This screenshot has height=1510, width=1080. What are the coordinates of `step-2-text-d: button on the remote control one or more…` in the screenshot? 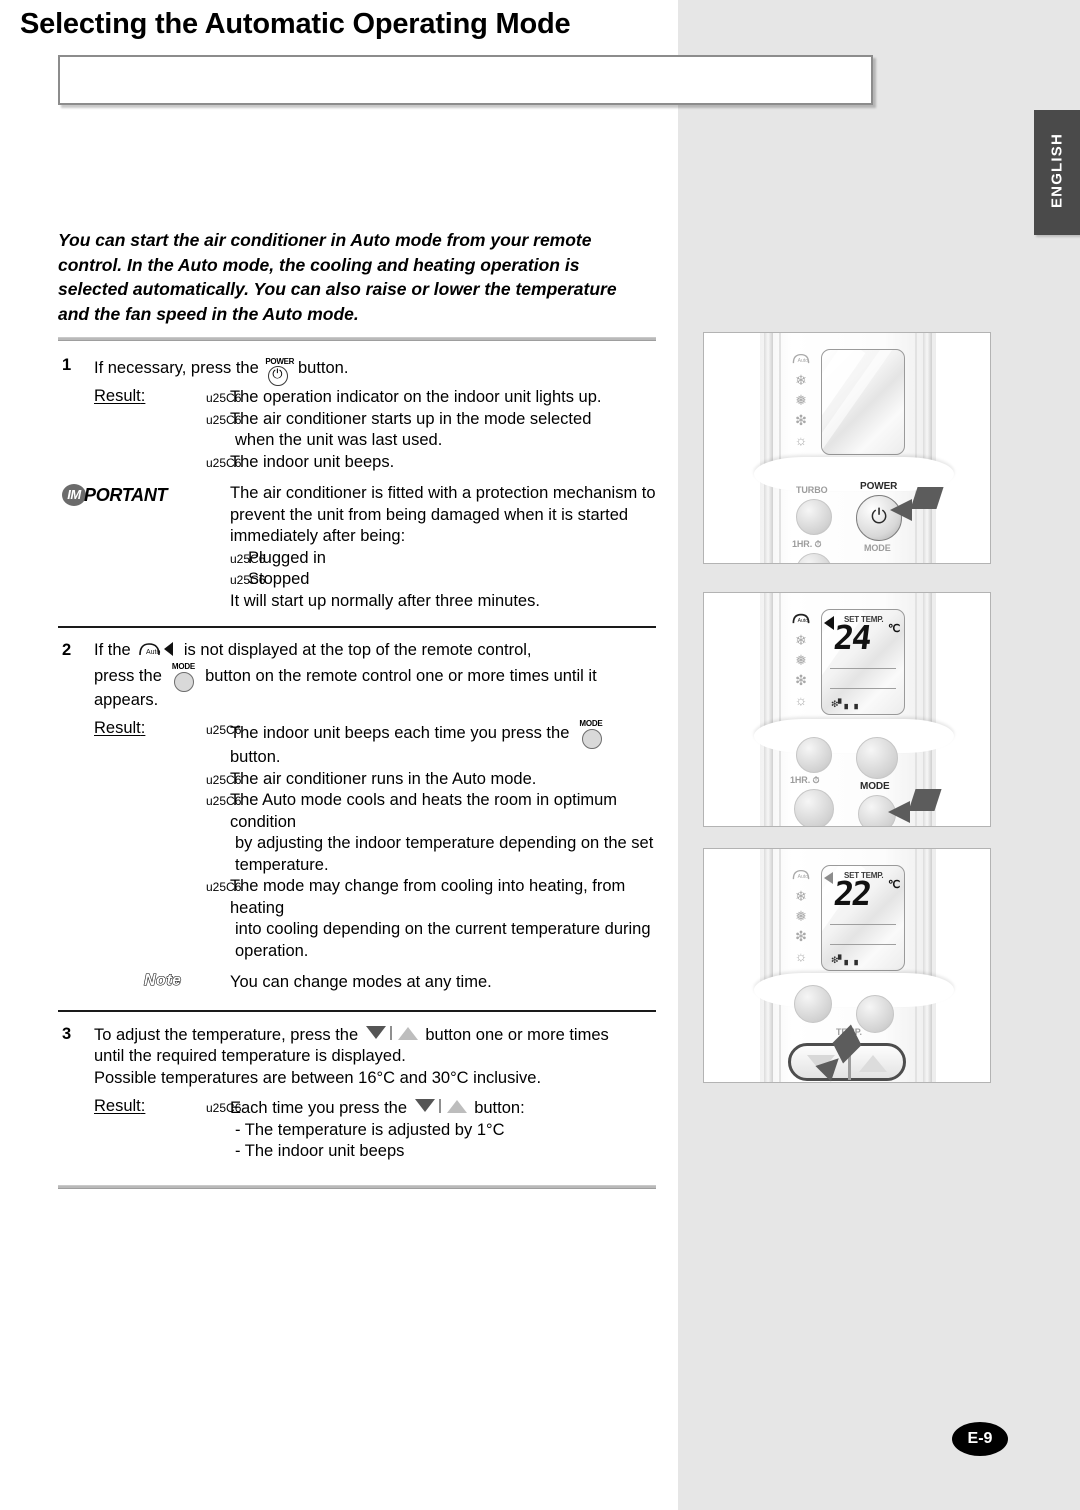 It's located at (401, 675).